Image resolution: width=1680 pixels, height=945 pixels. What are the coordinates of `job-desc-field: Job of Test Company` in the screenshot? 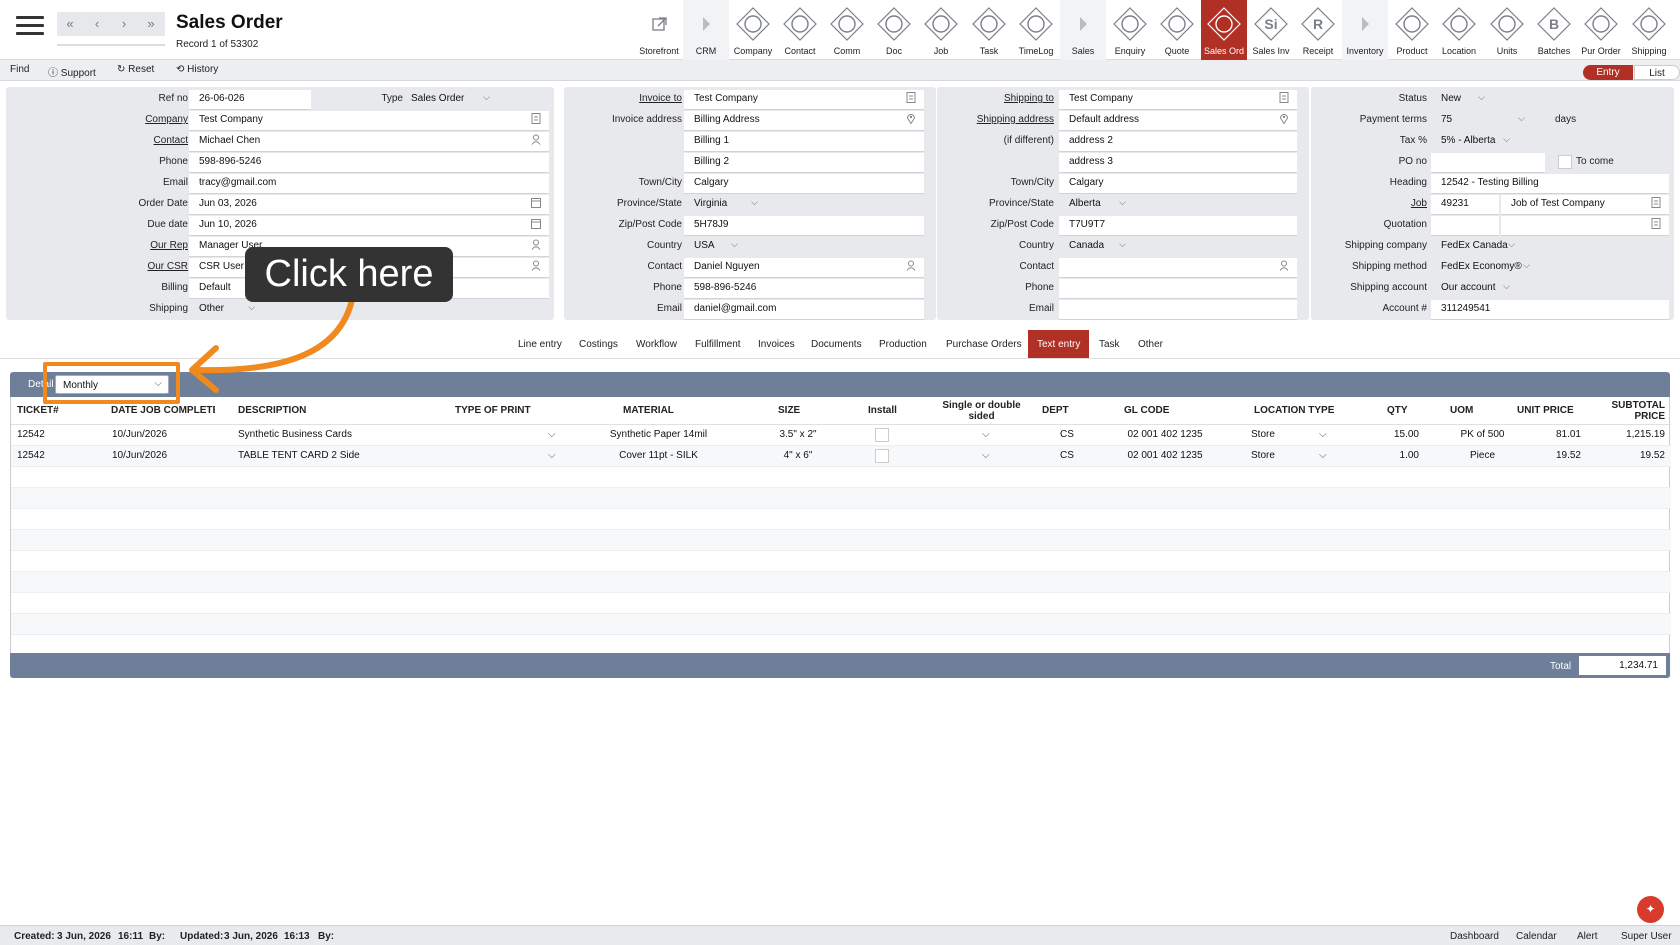 It's located at (1585, 205).